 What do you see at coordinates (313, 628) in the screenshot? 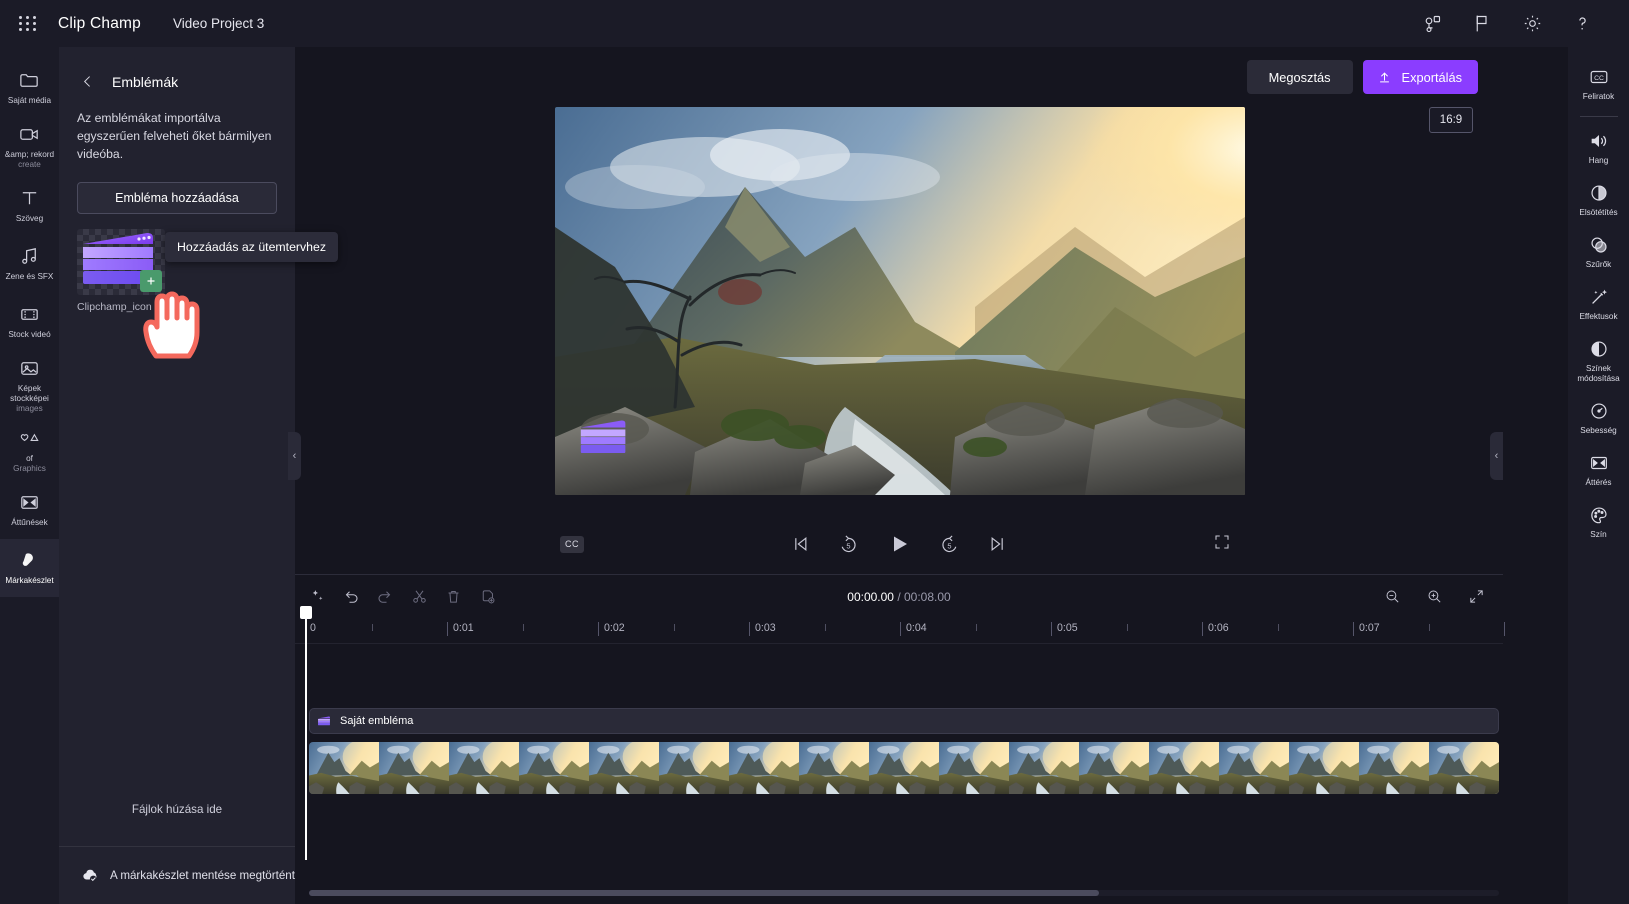
I see `ruler-label-zero: 0` at bounding box center [313, 628].